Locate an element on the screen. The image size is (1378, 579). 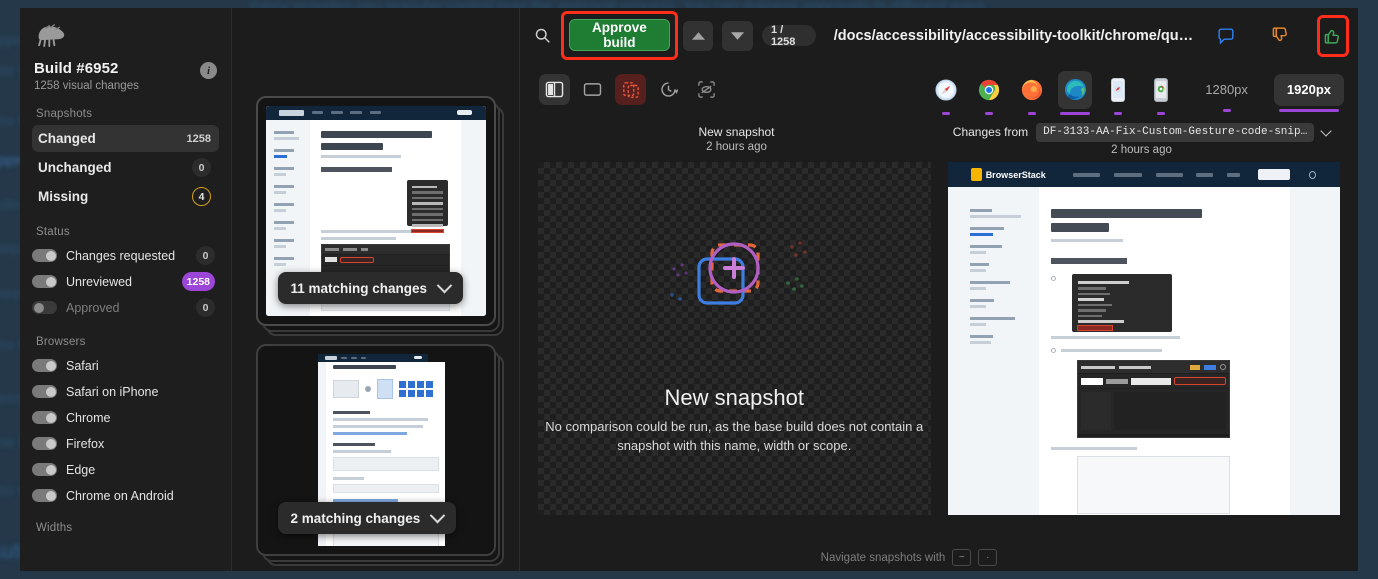
new-snapshot-header: New snapshot 2 hours ago is located at coordinates (736, 139).